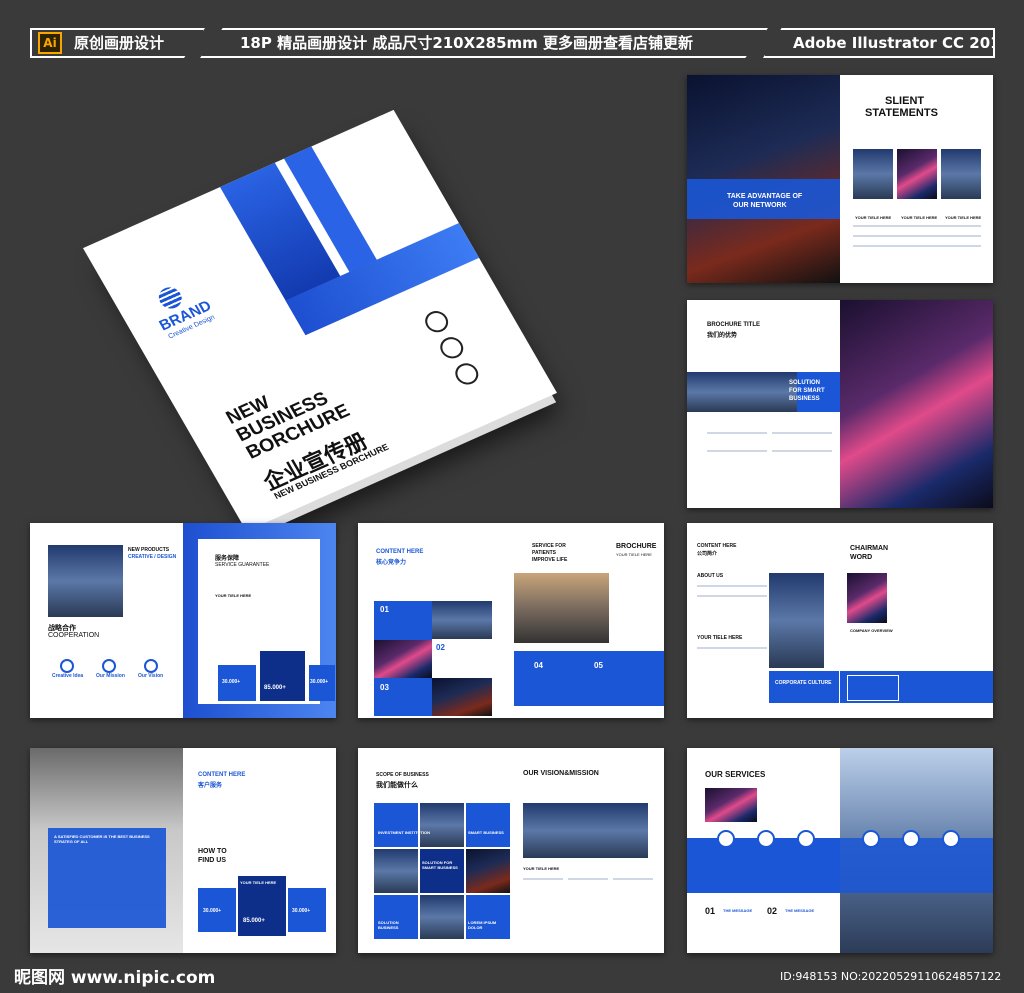 Image resolution: width=1024 pixels, height=993 pixels. I want to click on scope-label: SCOPE OF BUSINESS, so click(402, 775).